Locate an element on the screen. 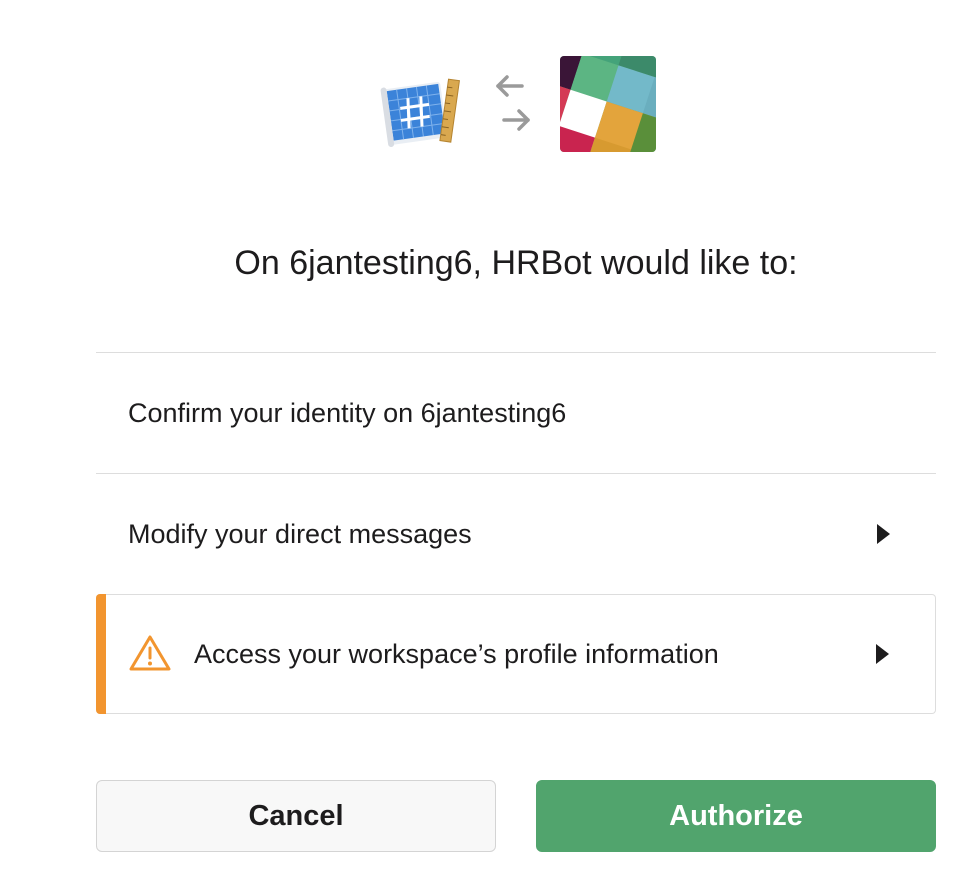  permission-identity: Confirm your identity on 6jantesting6 is located at coordinates (516, 412).